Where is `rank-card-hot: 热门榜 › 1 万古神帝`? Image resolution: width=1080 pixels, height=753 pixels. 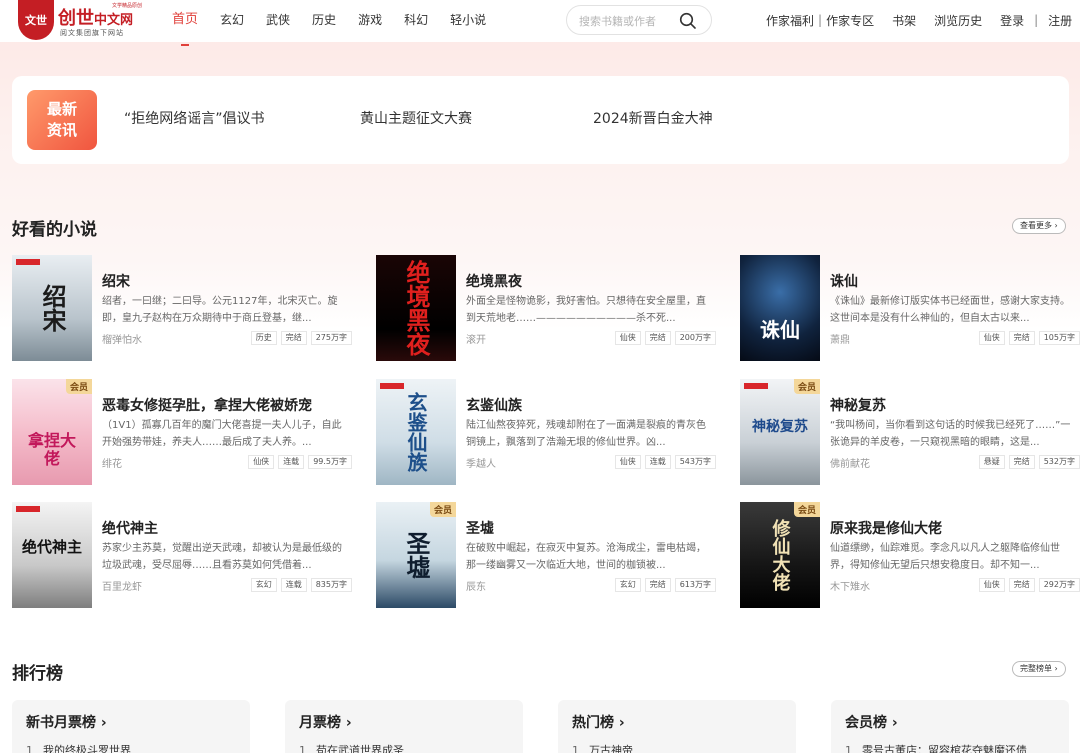 rank-card-hot: 热门榜 › 1 万古神帝 is located at coordinates (677, 726).